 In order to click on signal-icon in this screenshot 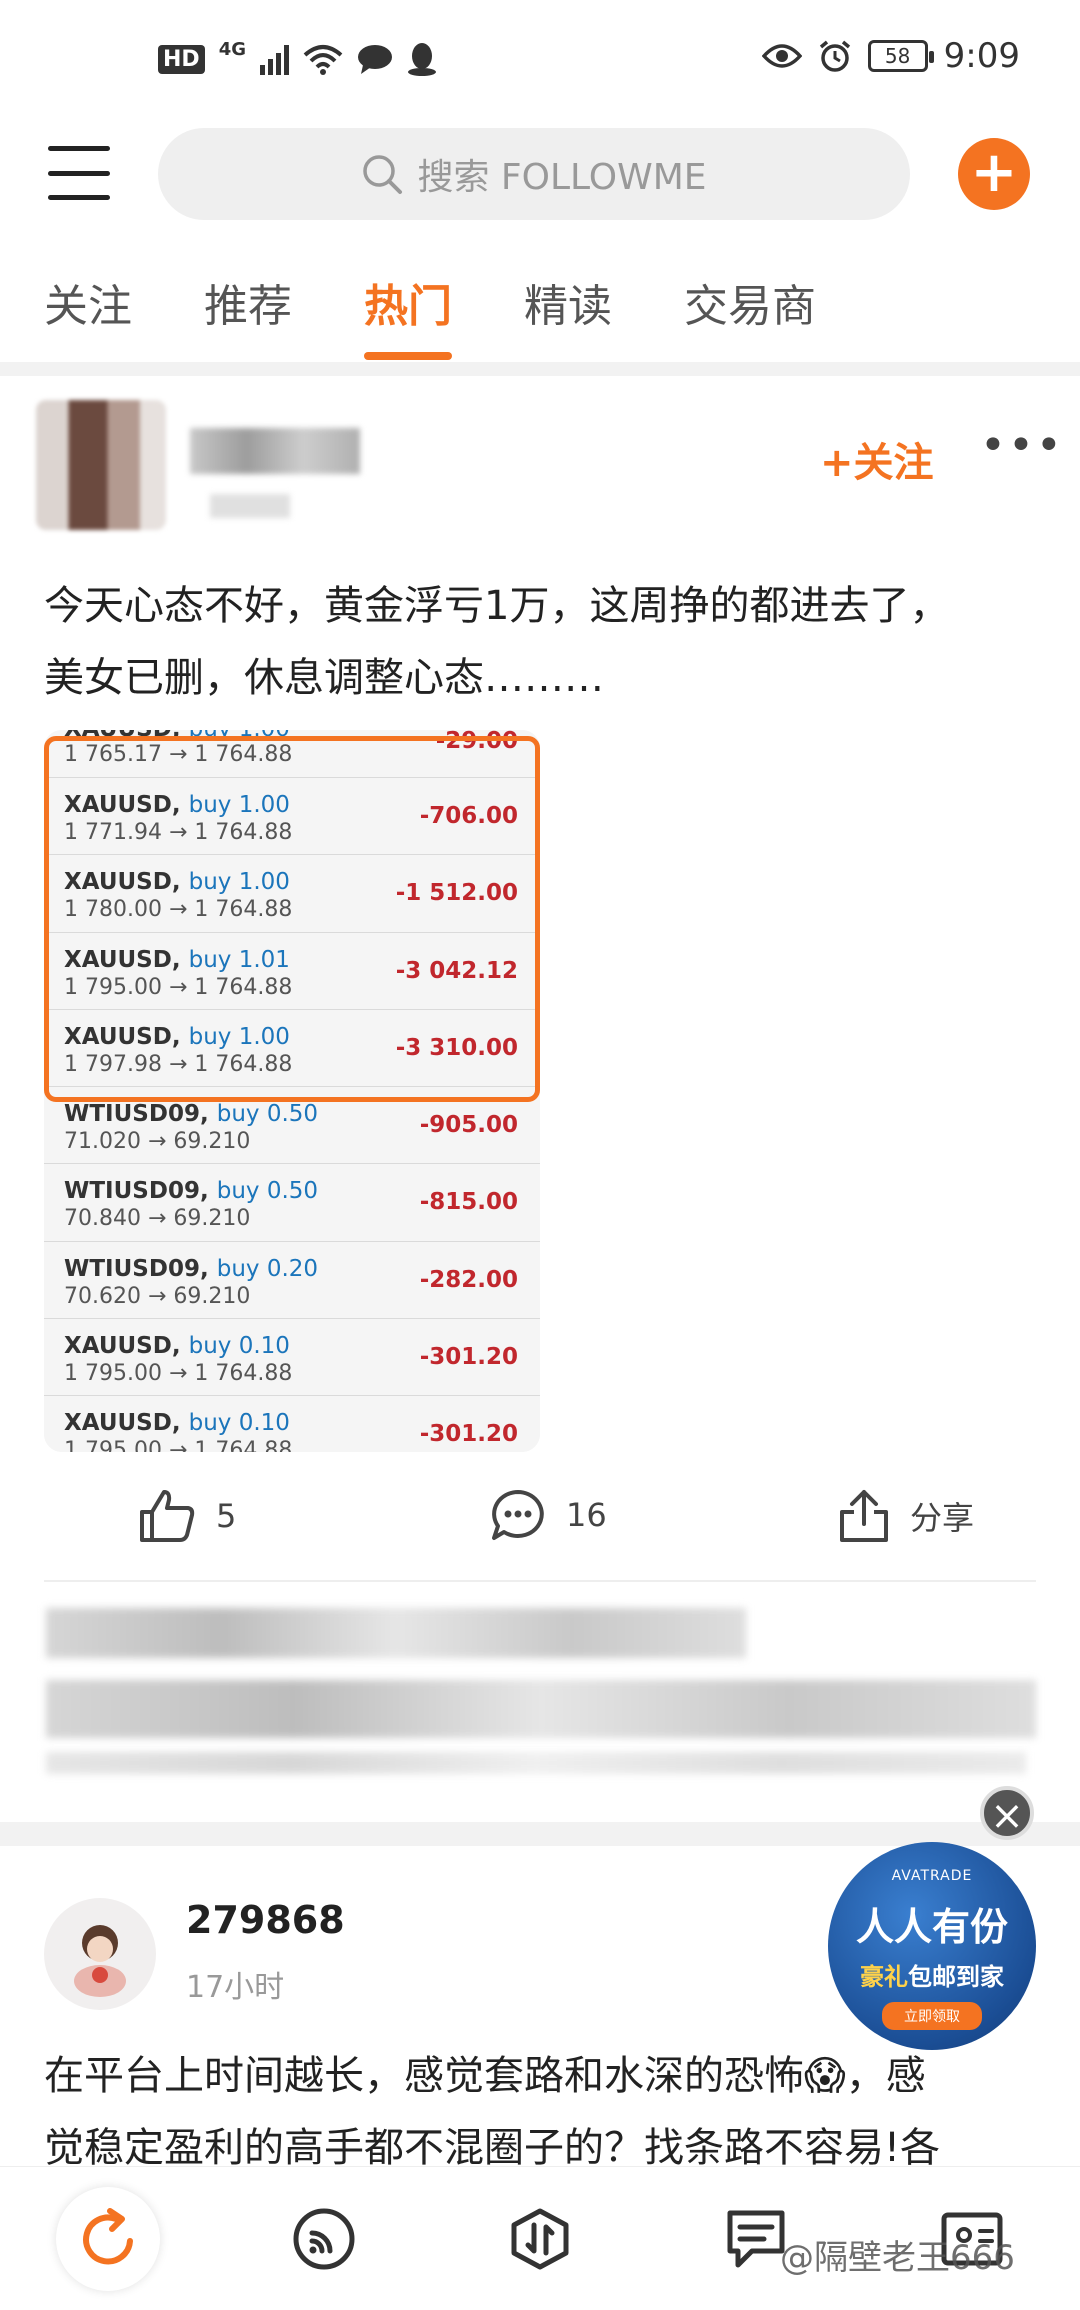, I will do `click(274, 59)`.